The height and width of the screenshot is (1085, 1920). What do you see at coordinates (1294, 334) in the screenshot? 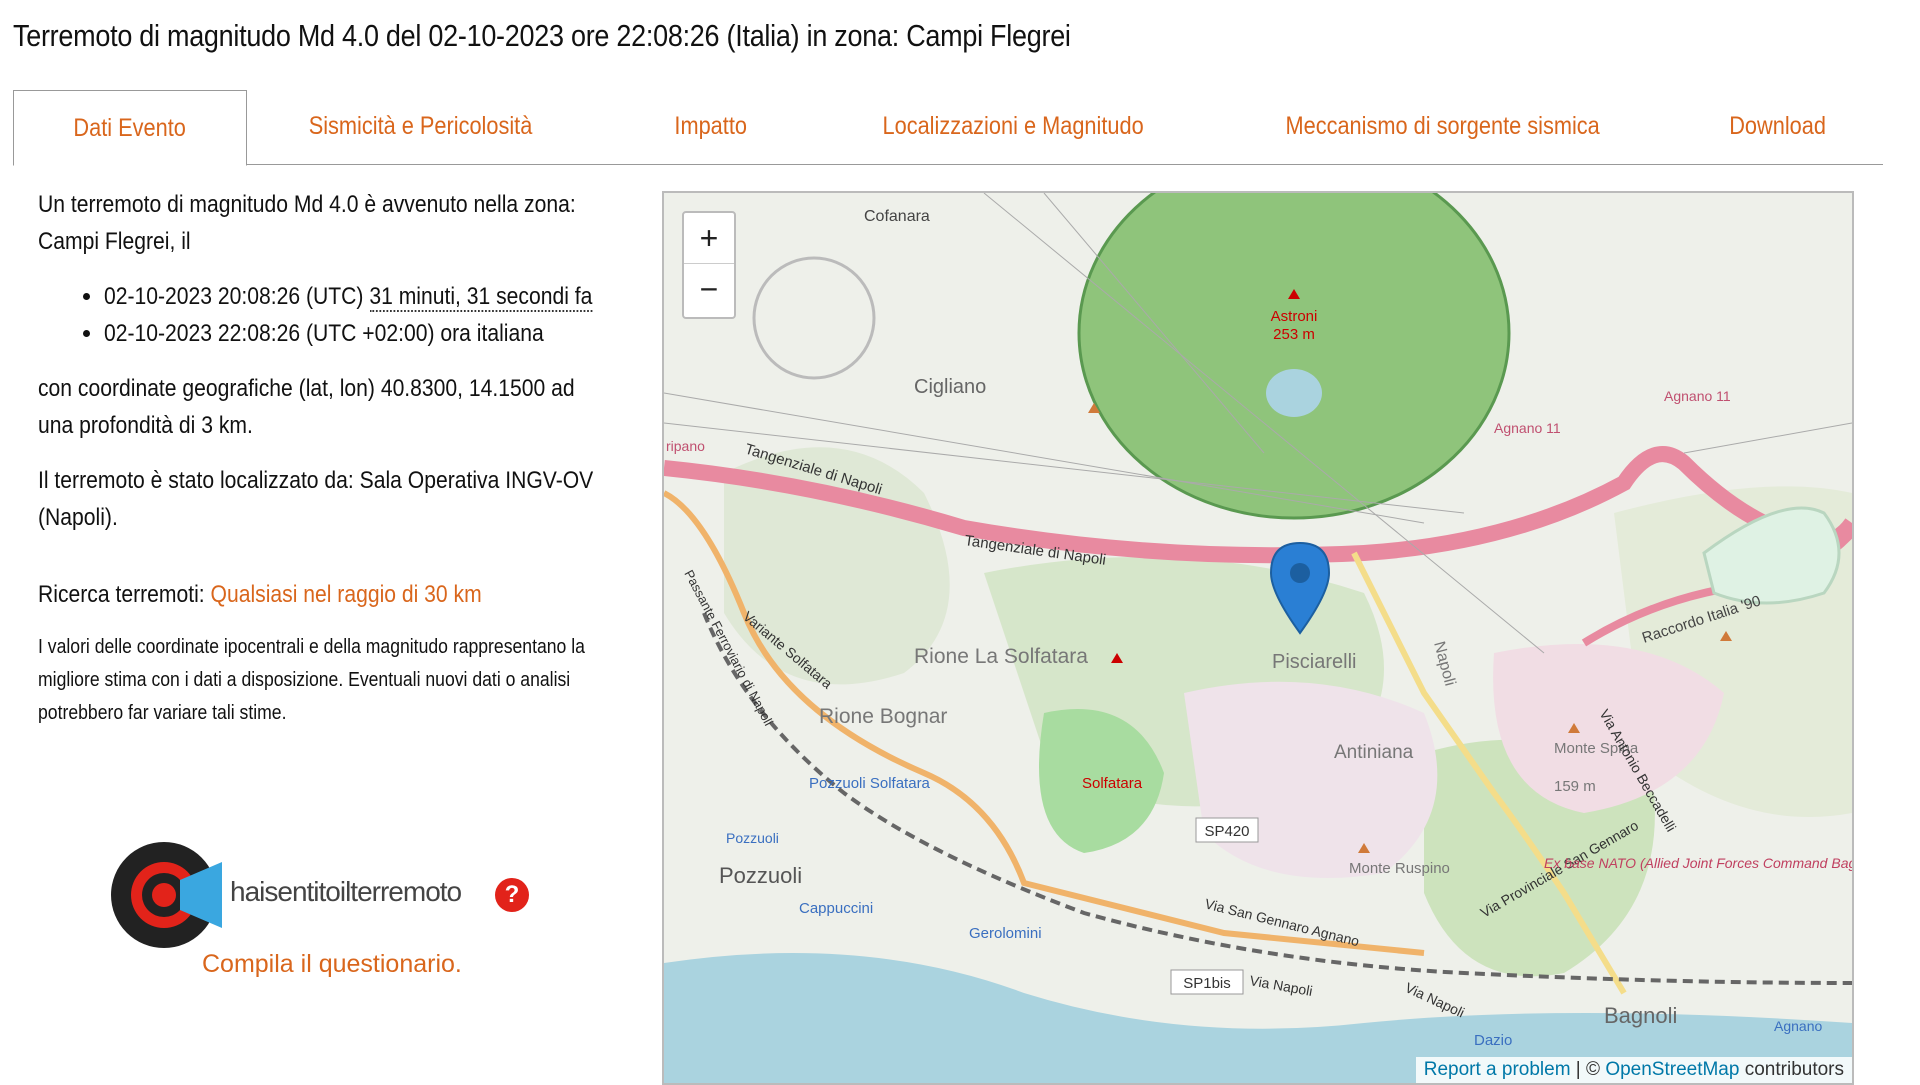
I see `map-label-astroni-alt: 253 m` at bounding box center [1294, 334].